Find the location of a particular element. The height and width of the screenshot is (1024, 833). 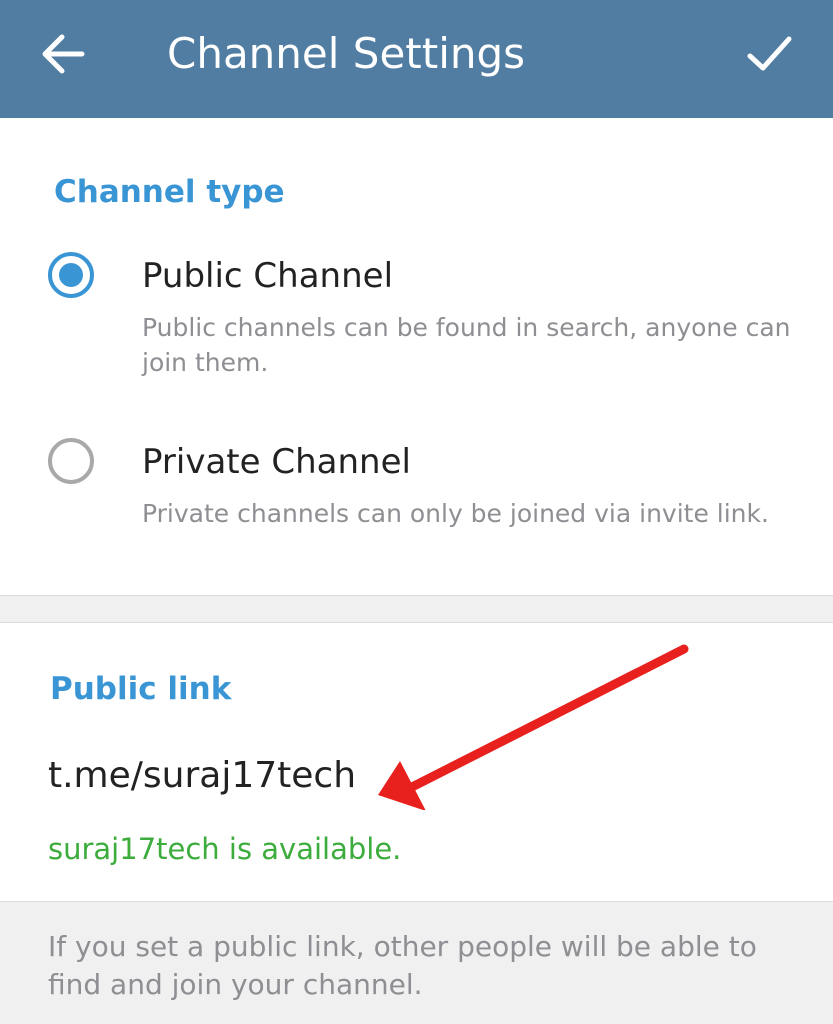

public-link-input: t.me/suraj17tech is located at coordinates (202, 776).